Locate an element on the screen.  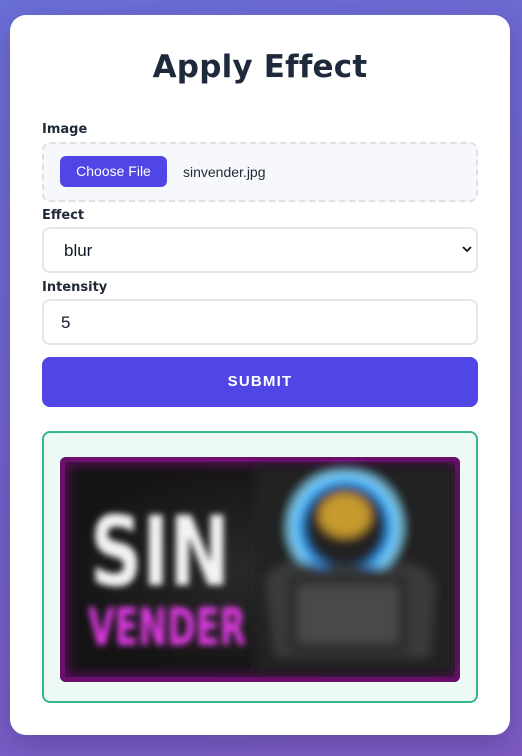
effect-select: blur is located at coordinates (260, 250).